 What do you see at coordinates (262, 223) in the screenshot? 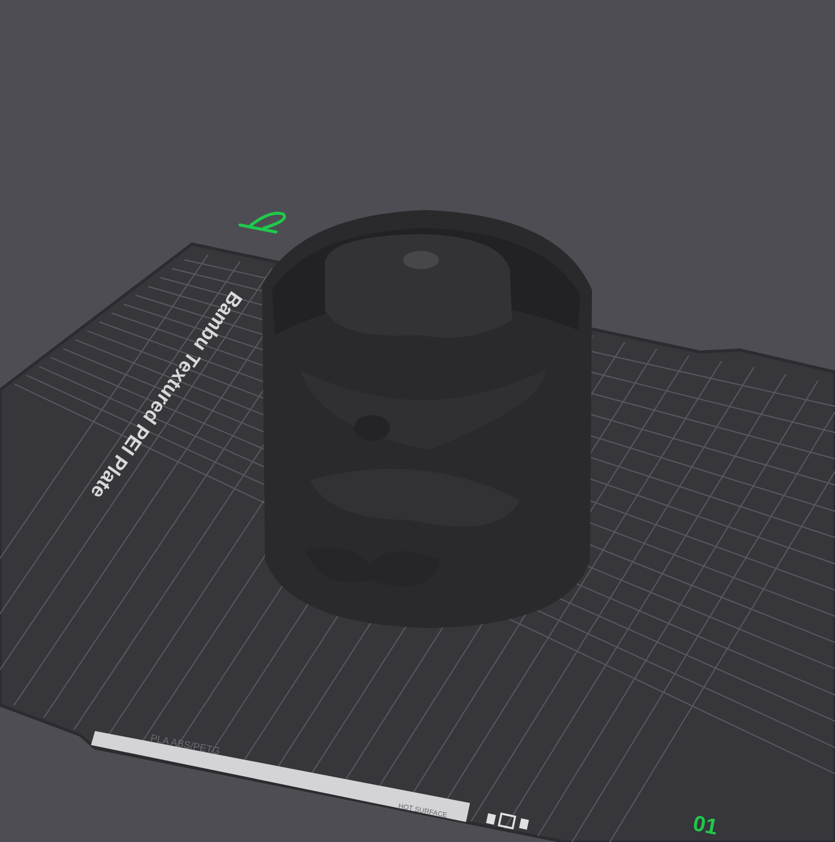
I see `axis-marker-icon` at bounding box center [262, 223].